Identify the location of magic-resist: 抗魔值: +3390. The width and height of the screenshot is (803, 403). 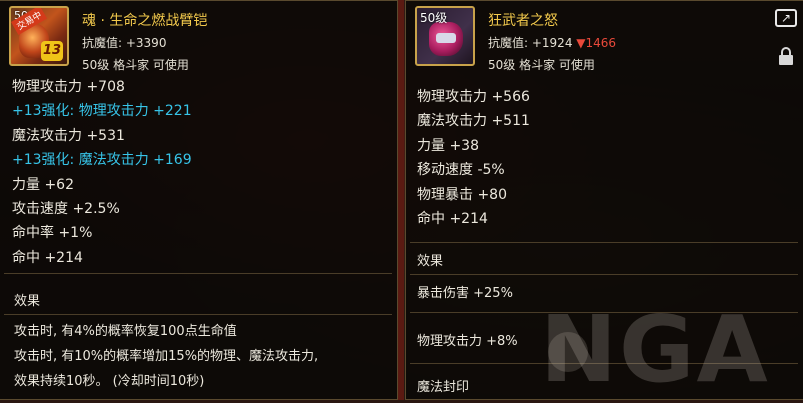
(124, 43).